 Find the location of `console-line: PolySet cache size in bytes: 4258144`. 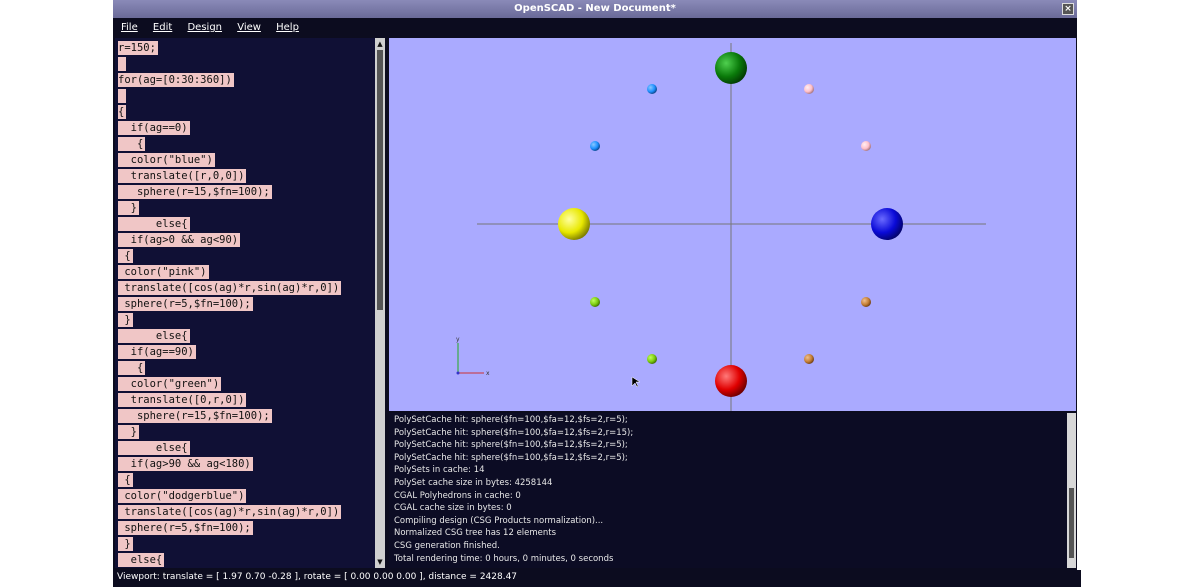

console-line: PolySet cache size in bytes: 4258144 is located at coordinates (473, 483).